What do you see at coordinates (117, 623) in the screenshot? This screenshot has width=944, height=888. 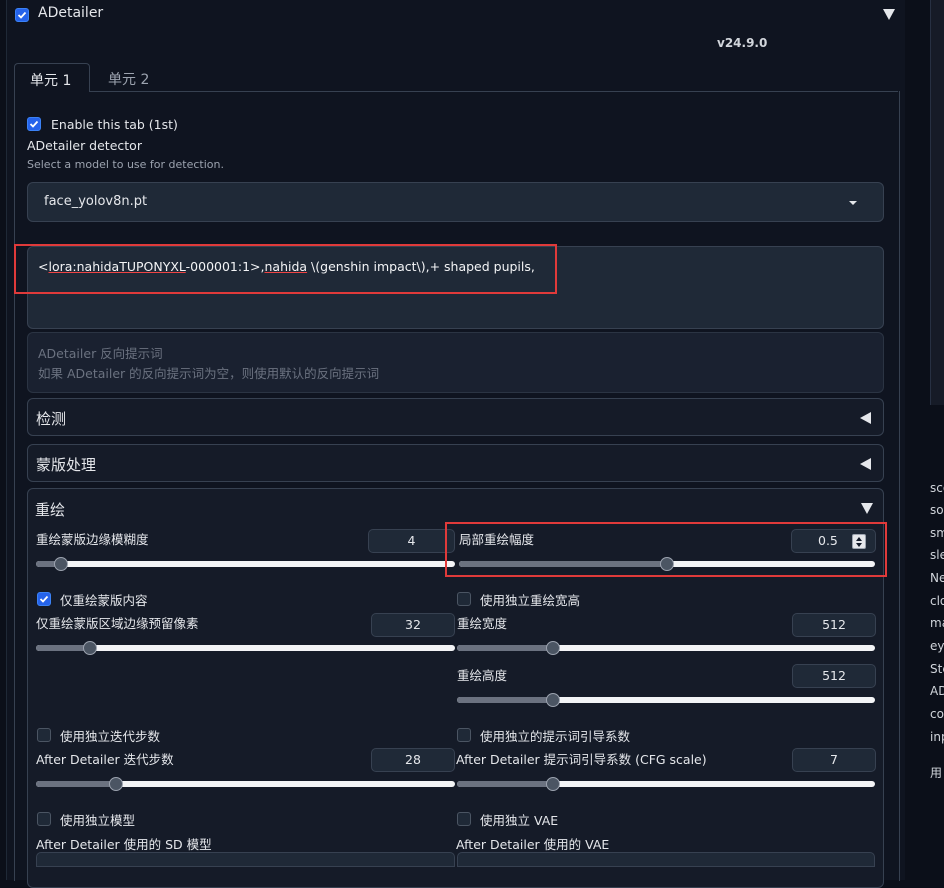 I see `padding-label: 仅重绘蒙版区域边缘预留像素` at bounding box center [117, 623].